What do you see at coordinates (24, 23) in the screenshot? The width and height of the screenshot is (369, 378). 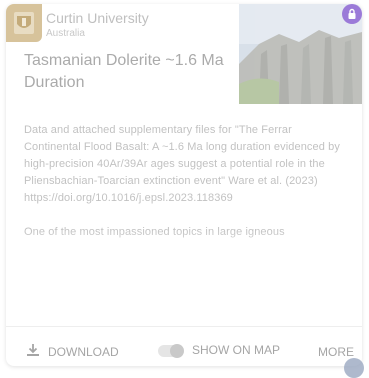 I see `university-crest-icon` at bounding box center [24, 23].